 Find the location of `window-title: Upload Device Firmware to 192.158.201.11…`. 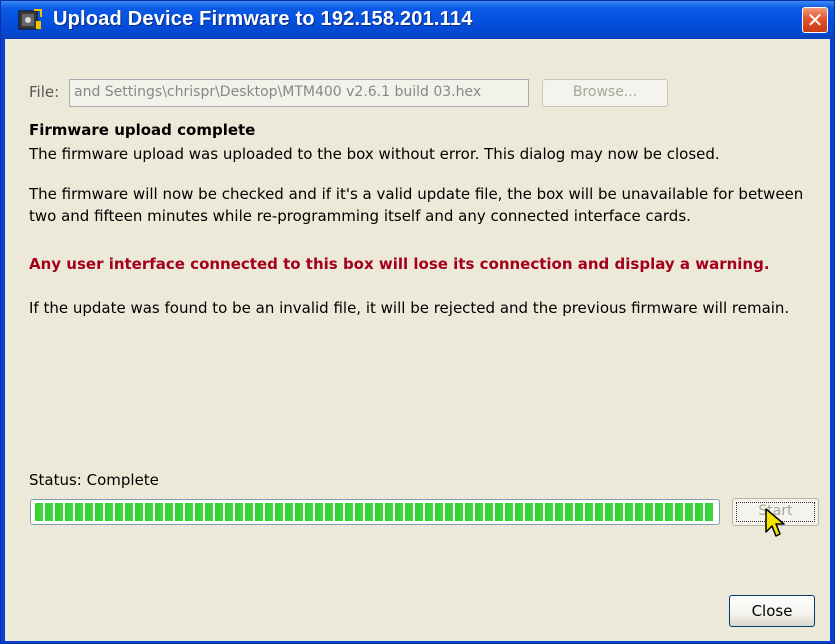

window-title: Upload Device Firmware to 192.158.201.11… is located at coordinates (263, 19).